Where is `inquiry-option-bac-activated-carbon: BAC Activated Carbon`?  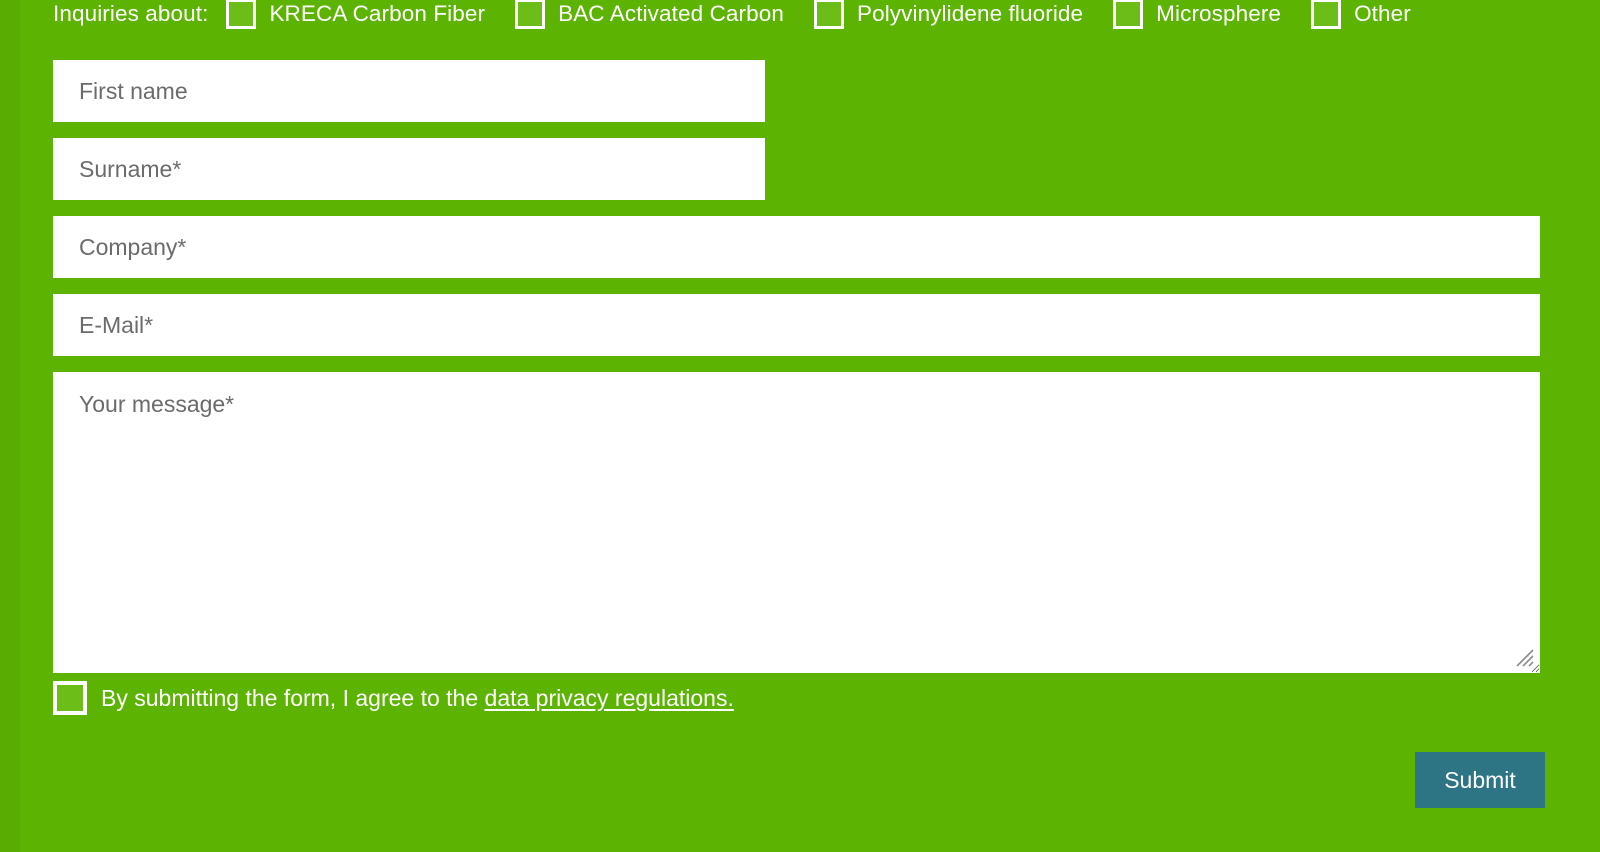 inquiry-option-bac-activated-carbon: BAC Activated Carbon is located at coordinates (649, 18).